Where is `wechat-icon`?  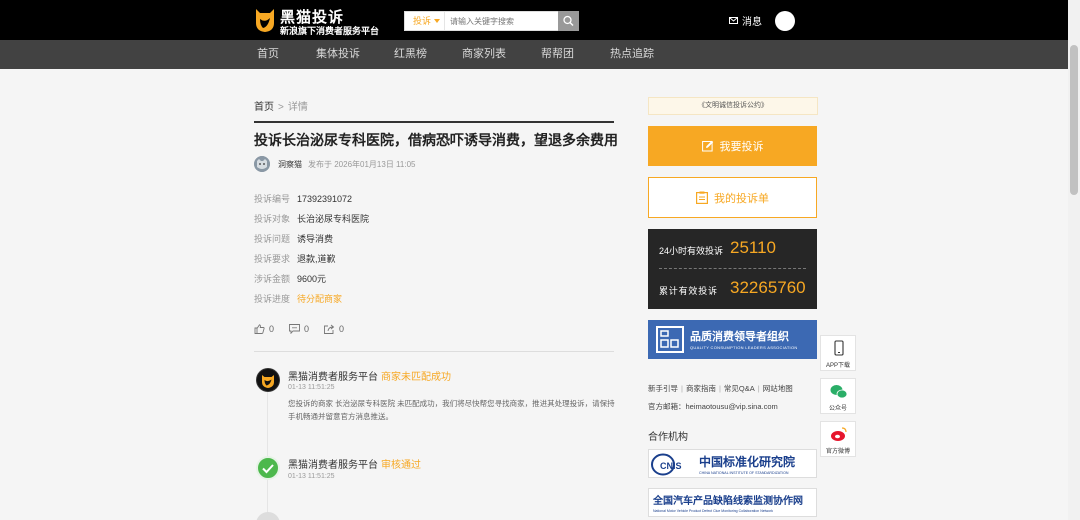 wechat-icon is located at coordinates (839, 392).